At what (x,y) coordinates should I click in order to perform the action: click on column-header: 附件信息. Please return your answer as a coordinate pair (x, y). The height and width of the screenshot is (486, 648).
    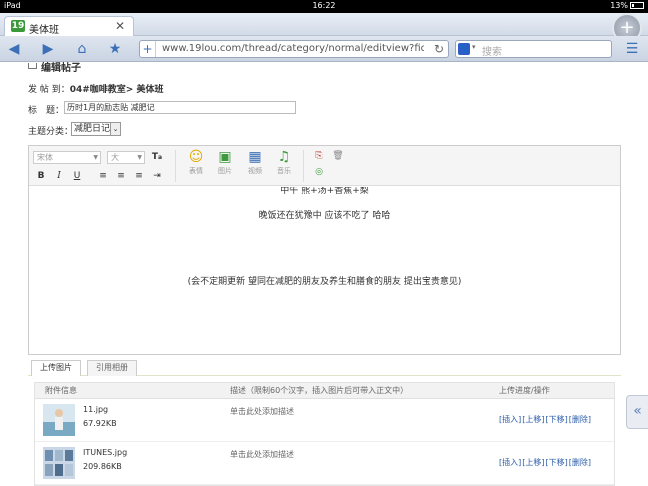
    Looking at the image, I should click on (61, 390).